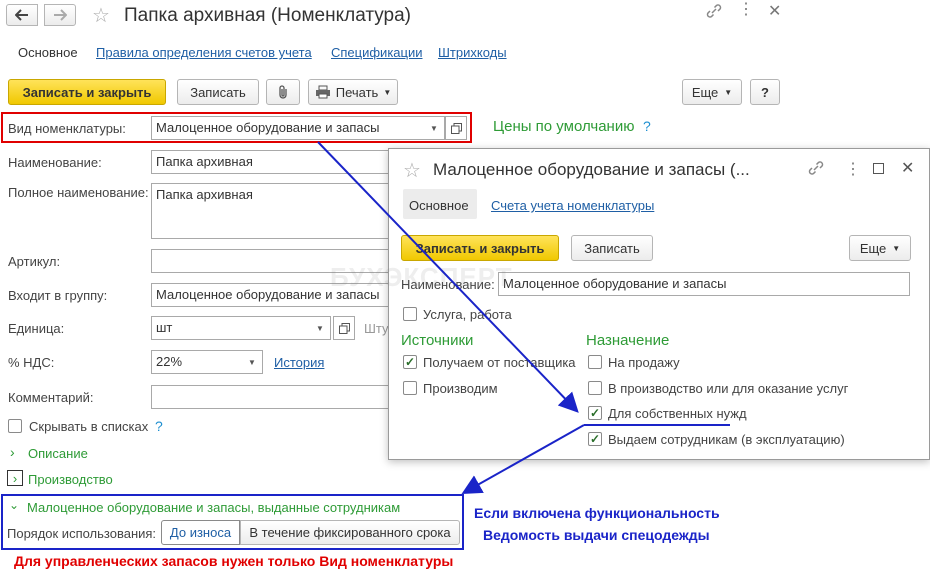 The height and width of the screenshot is (570, 930). I want to click on sources-title: Источники, so click(437, 340).